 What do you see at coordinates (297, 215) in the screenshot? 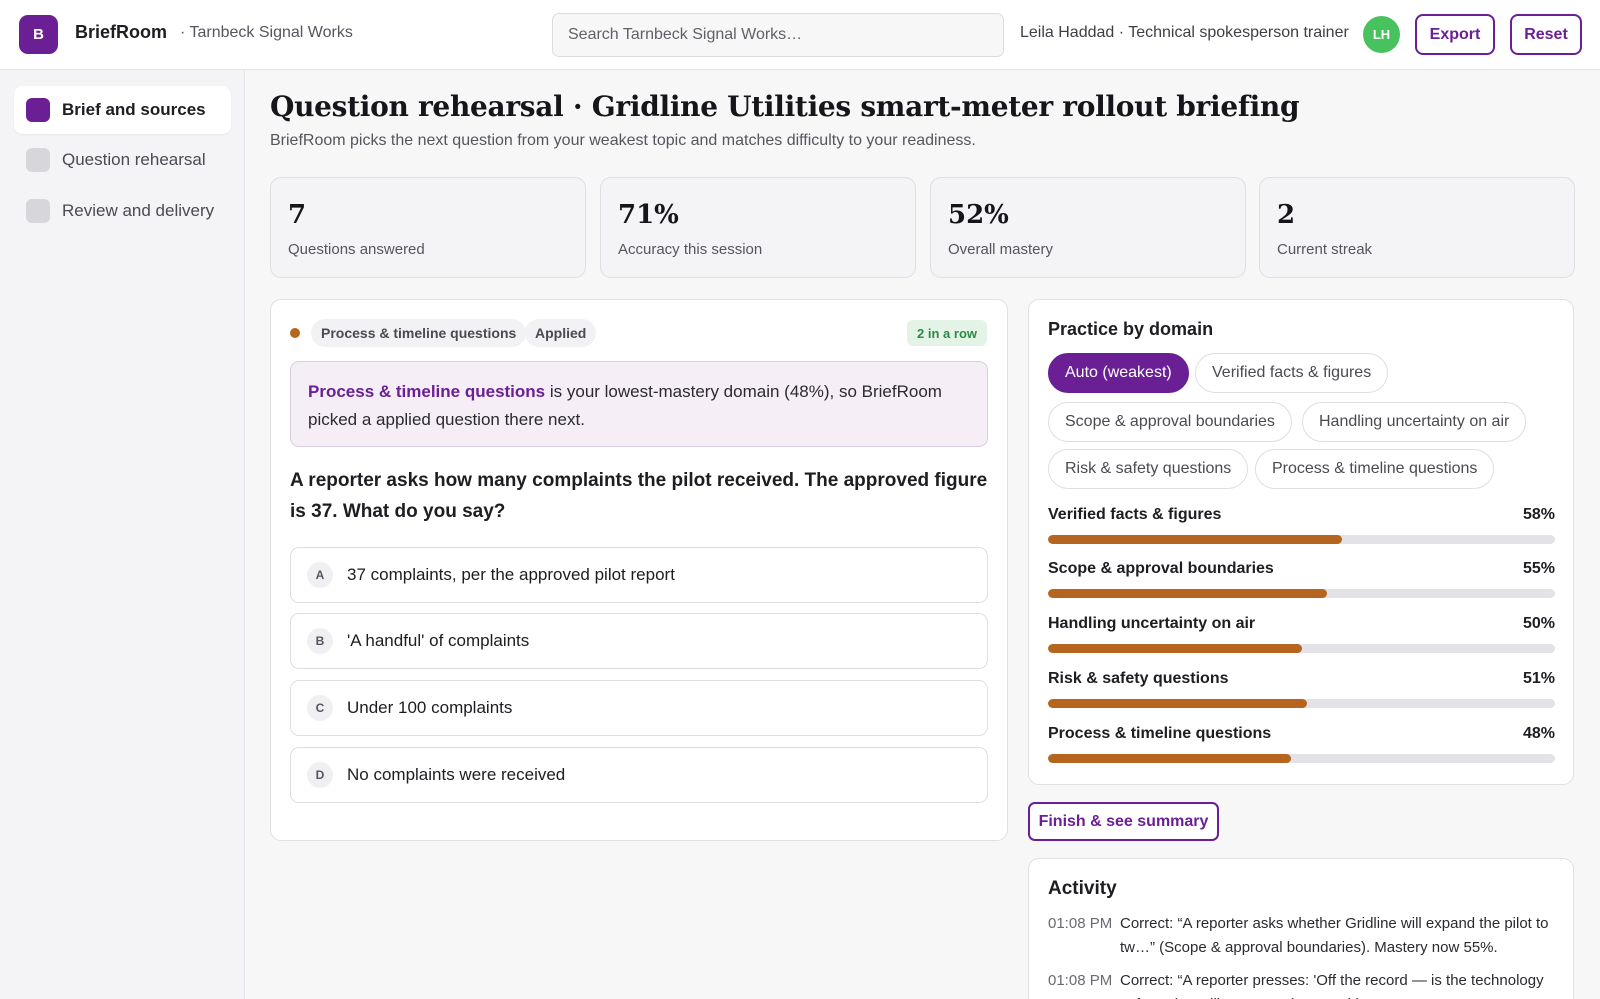
I see `stat-value: 7` at bounding box center [297, 215].